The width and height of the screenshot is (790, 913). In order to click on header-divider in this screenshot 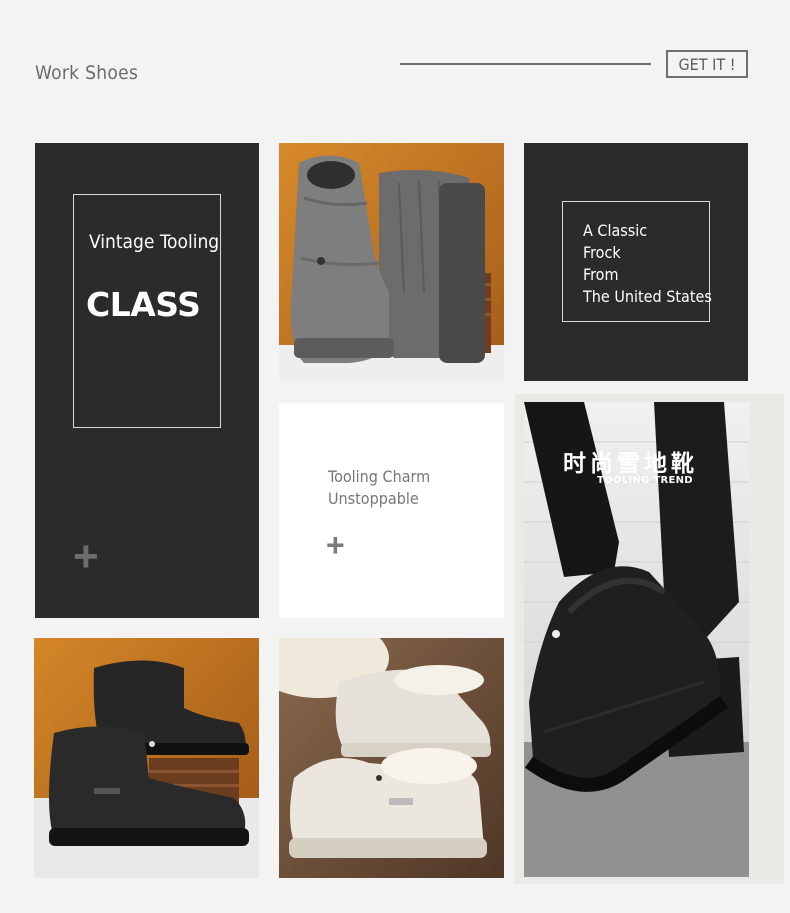, I will do `click(525, 64)`.